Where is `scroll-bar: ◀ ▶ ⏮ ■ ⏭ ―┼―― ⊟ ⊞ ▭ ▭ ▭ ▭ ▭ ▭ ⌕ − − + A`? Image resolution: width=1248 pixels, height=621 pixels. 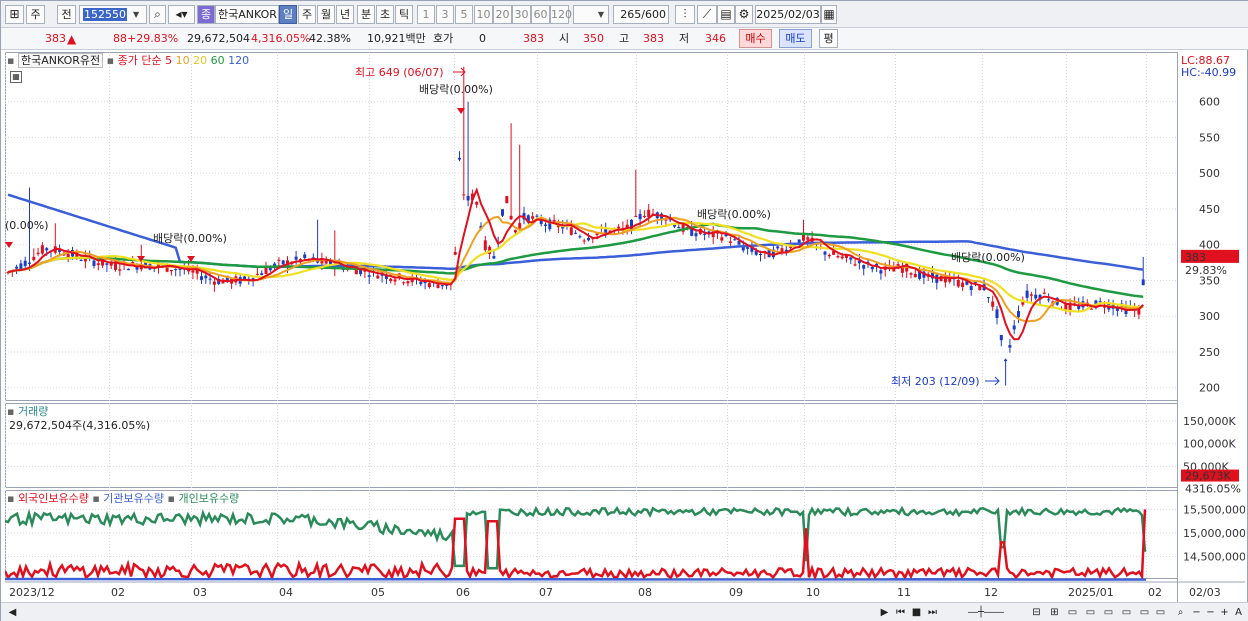
scroll-bar: ◀ ▶ ⏮ ■ ⏭ ―┼―― ⊟ ⊞ ▭ ▭ ▭ ▭ ▭ ▭ ⌕ − − + A is located at coordinates (624, 611).